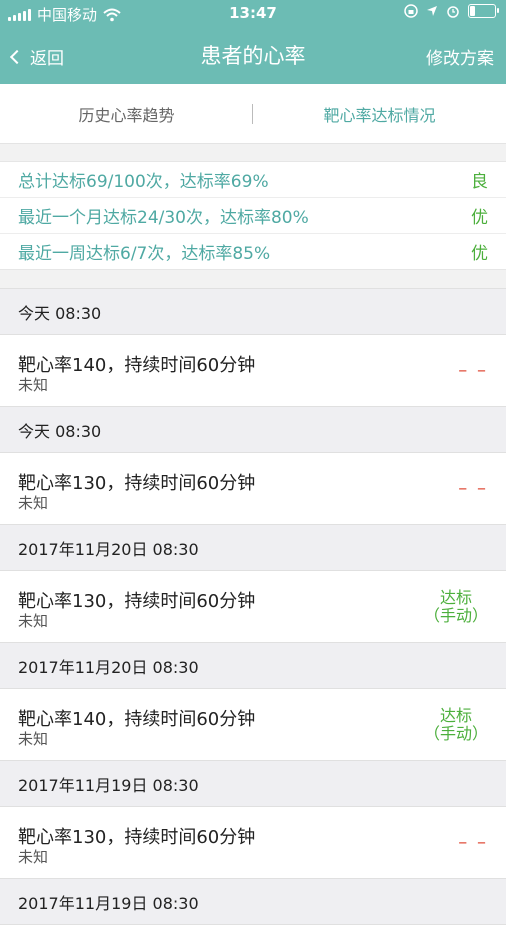  I want to click on summary-text: 最近一周达标6/7次，达标率85%, so click(144, 254).